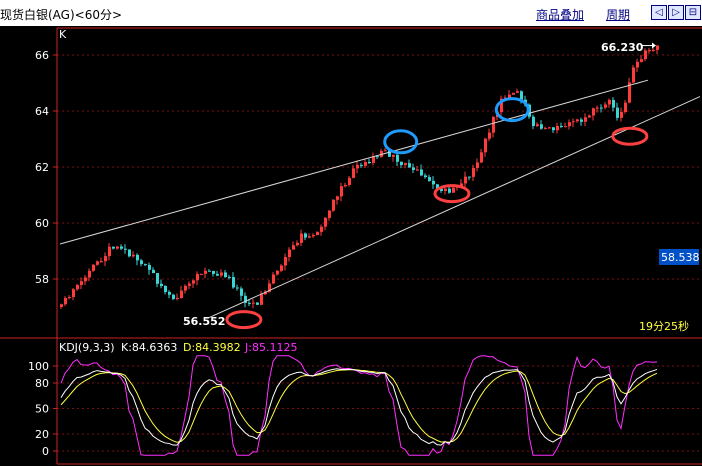 The image size is (702, 466). I want to click on period-button: 周期, so click(618, 14).